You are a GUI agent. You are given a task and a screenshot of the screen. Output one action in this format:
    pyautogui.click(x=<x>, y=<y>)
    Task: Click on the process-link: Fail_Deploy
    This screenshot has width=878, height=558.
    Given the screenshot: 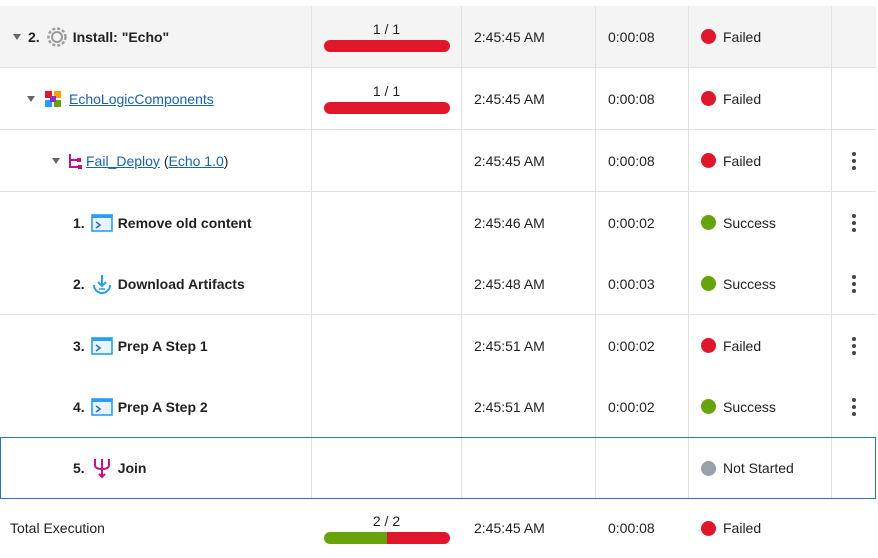 What is the action you would take?
    pyautogui.click(x=123, y=161)
    